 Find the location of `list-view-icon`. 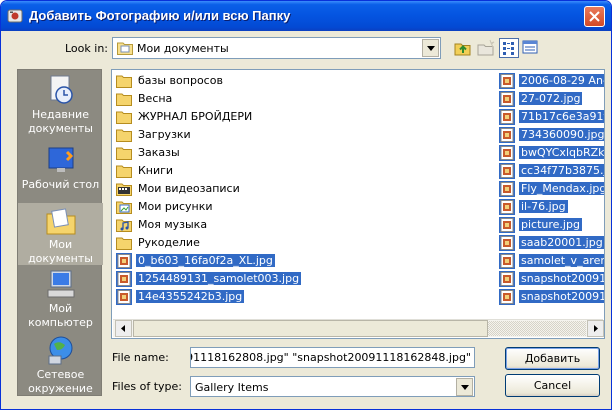

list-view-icon is located at coordinates (508, 48).